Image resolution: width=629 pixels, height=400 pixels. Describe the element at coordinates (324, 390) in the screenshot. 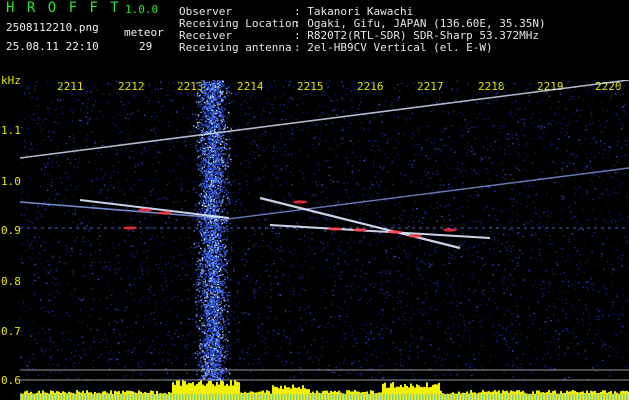

I see `signal-level-bar` at that location.